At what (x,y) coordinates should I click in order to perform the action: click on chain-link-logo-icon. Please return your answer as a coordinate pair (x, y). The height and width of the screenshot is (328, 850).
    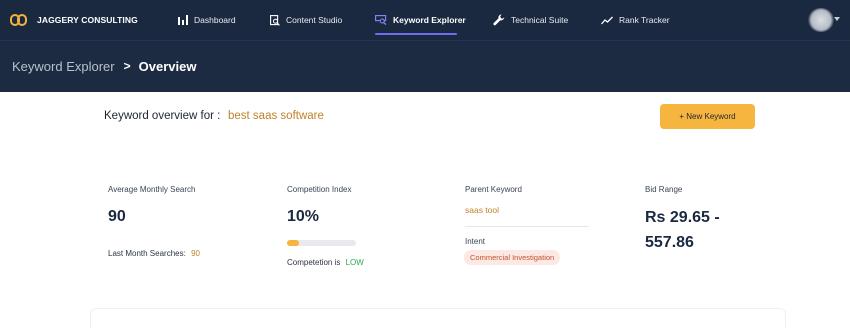
    Looking at the image, I should click on (19, 20).